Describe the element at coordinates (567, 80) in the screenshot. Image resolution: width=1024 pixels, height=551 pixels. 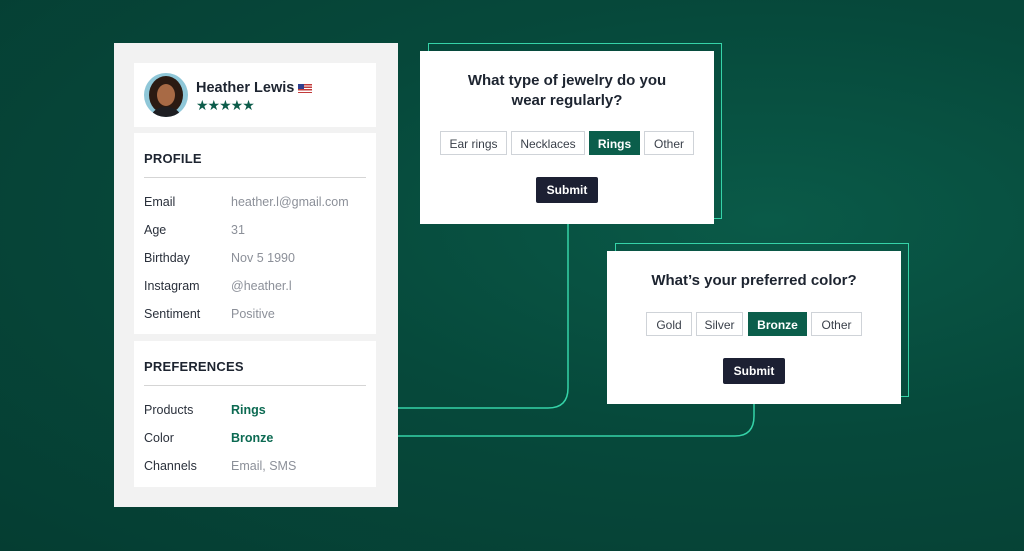
I see `question1-title-line1: What type of jewelry do you` at that location.